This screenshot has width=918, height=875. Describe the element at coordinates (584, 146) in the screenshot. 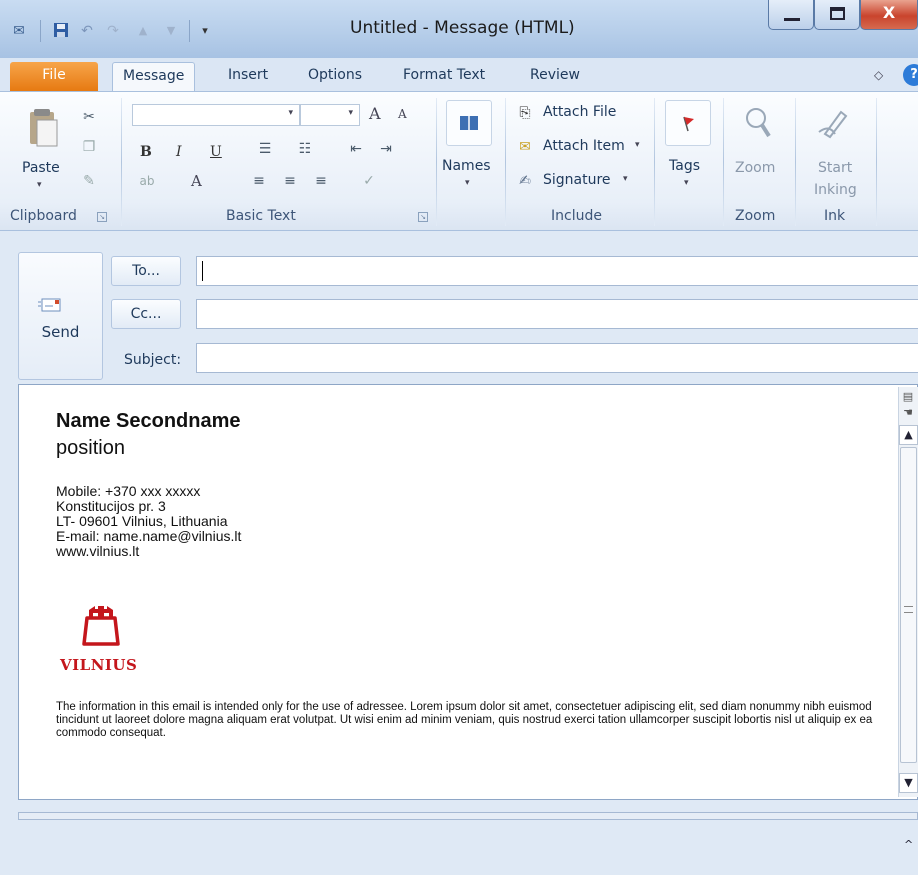

I see `attach-item-button: Attach Item` at that location.